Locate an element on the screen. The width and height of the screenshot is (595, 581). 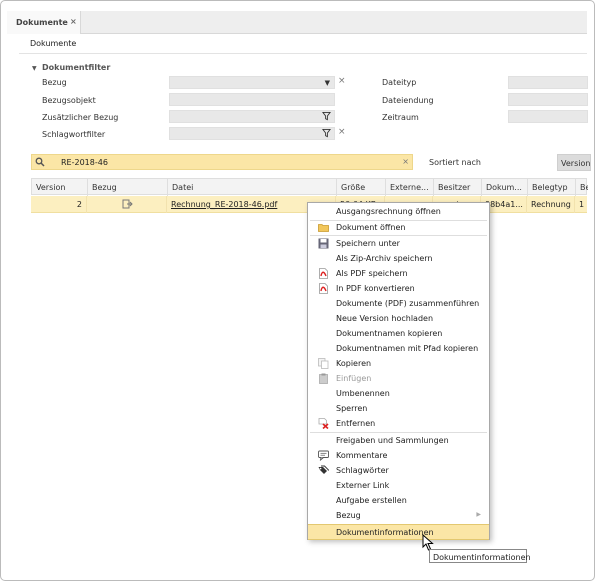
menu-item-label: Speichern unter is located at coordinates (368, 243).